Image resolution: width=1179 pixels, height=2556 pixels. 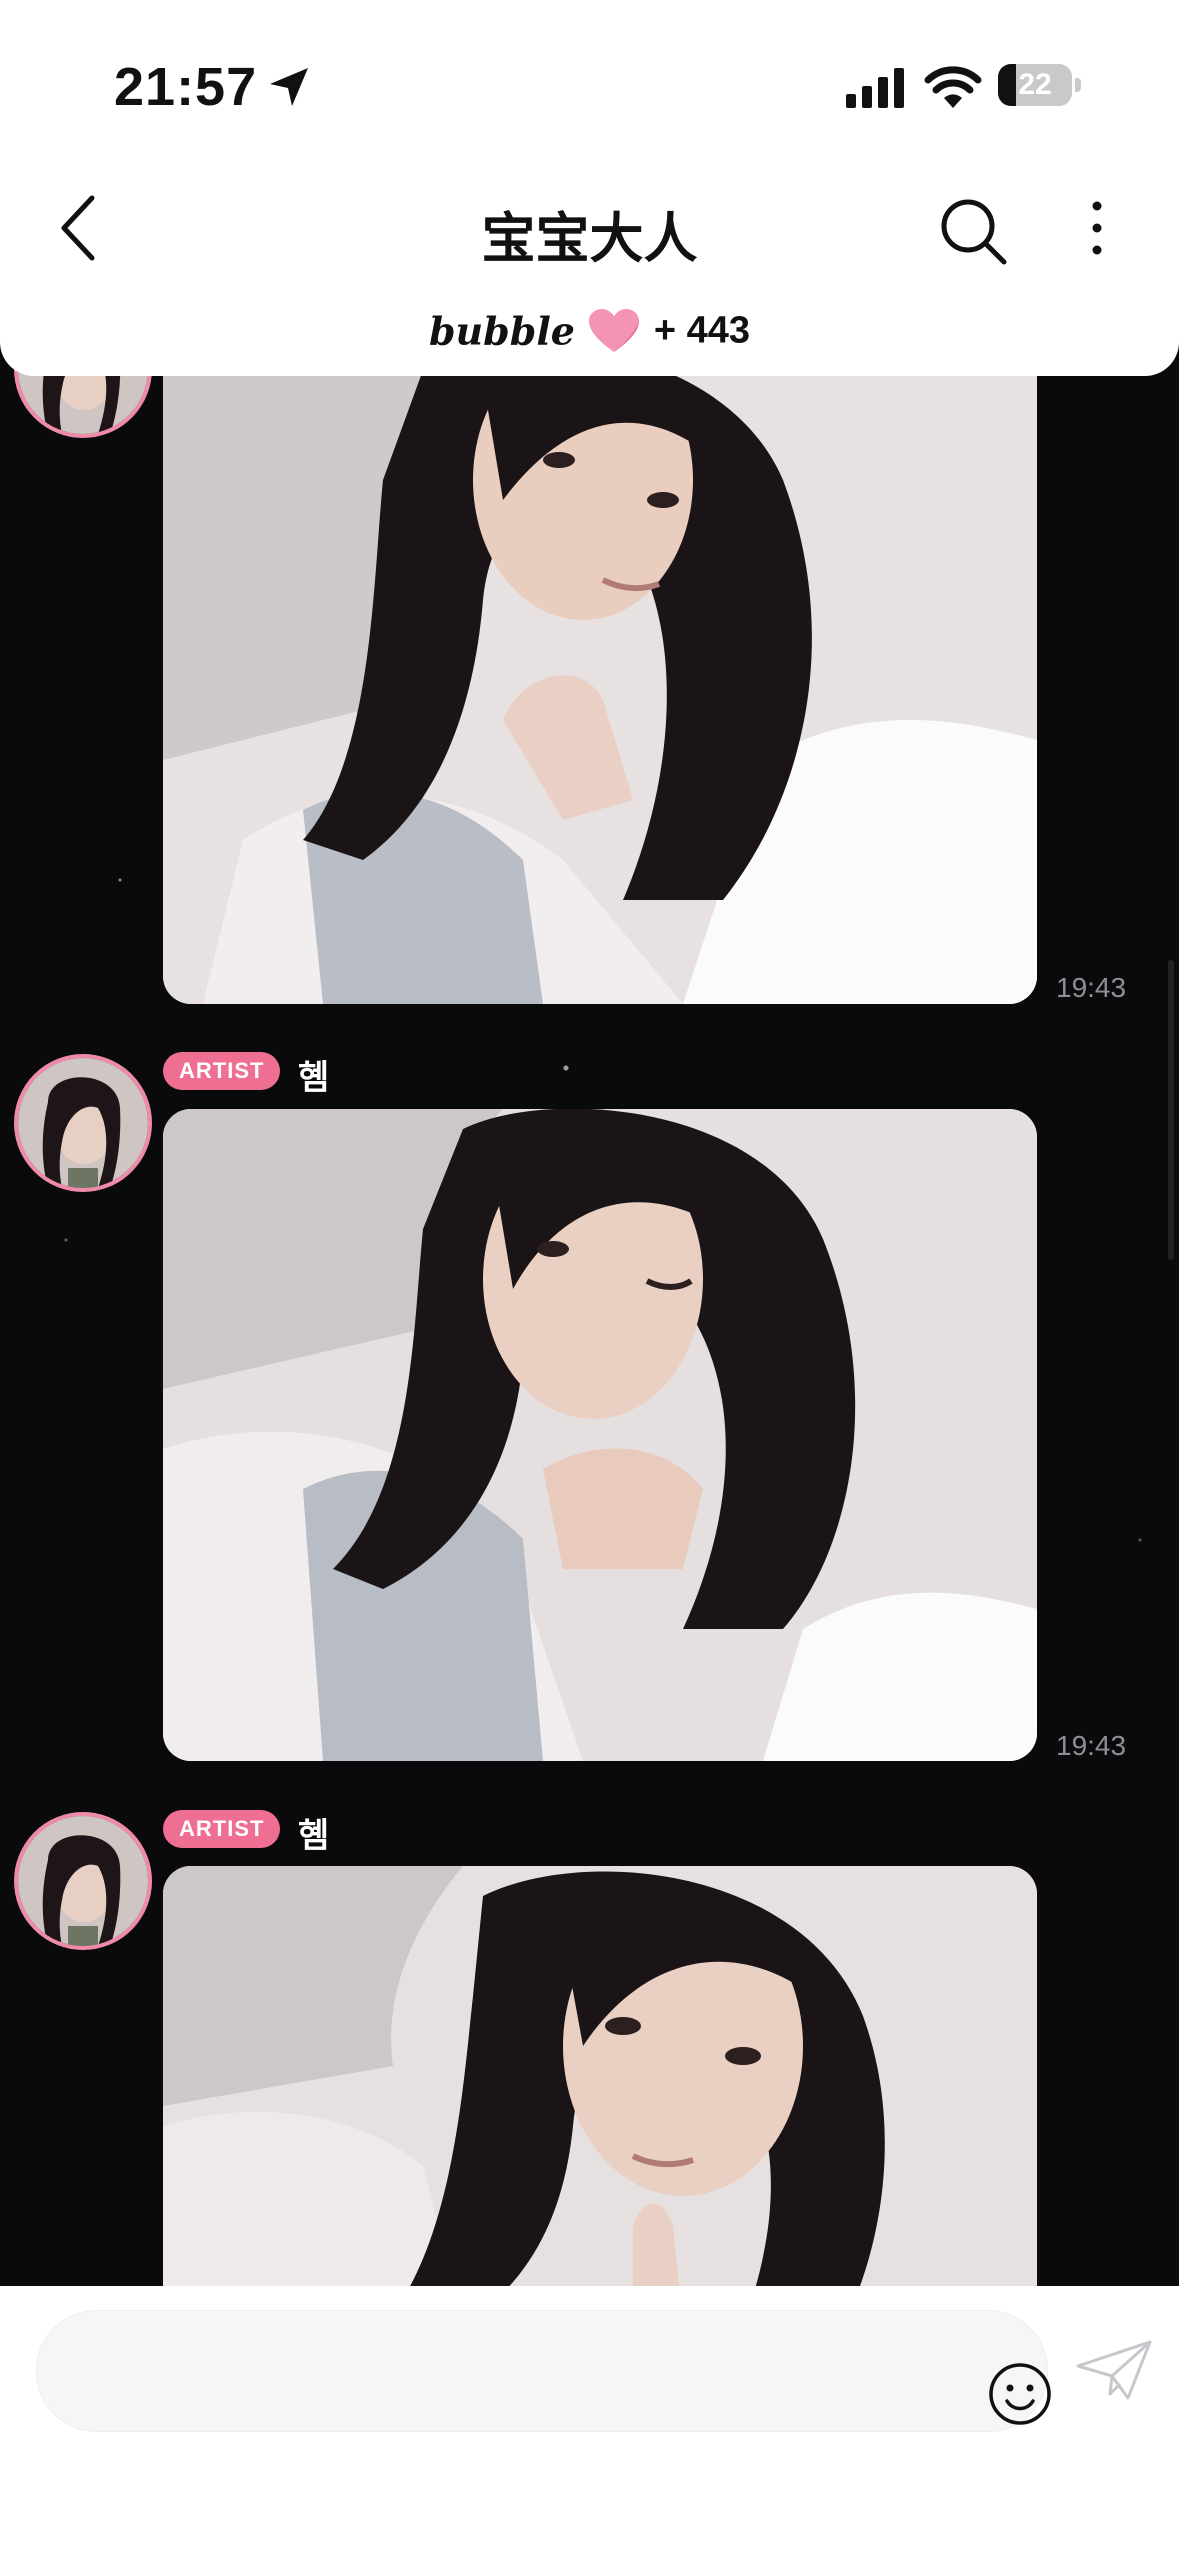 I want to click on bubble-label: bubble, so click(x=501, y=331).